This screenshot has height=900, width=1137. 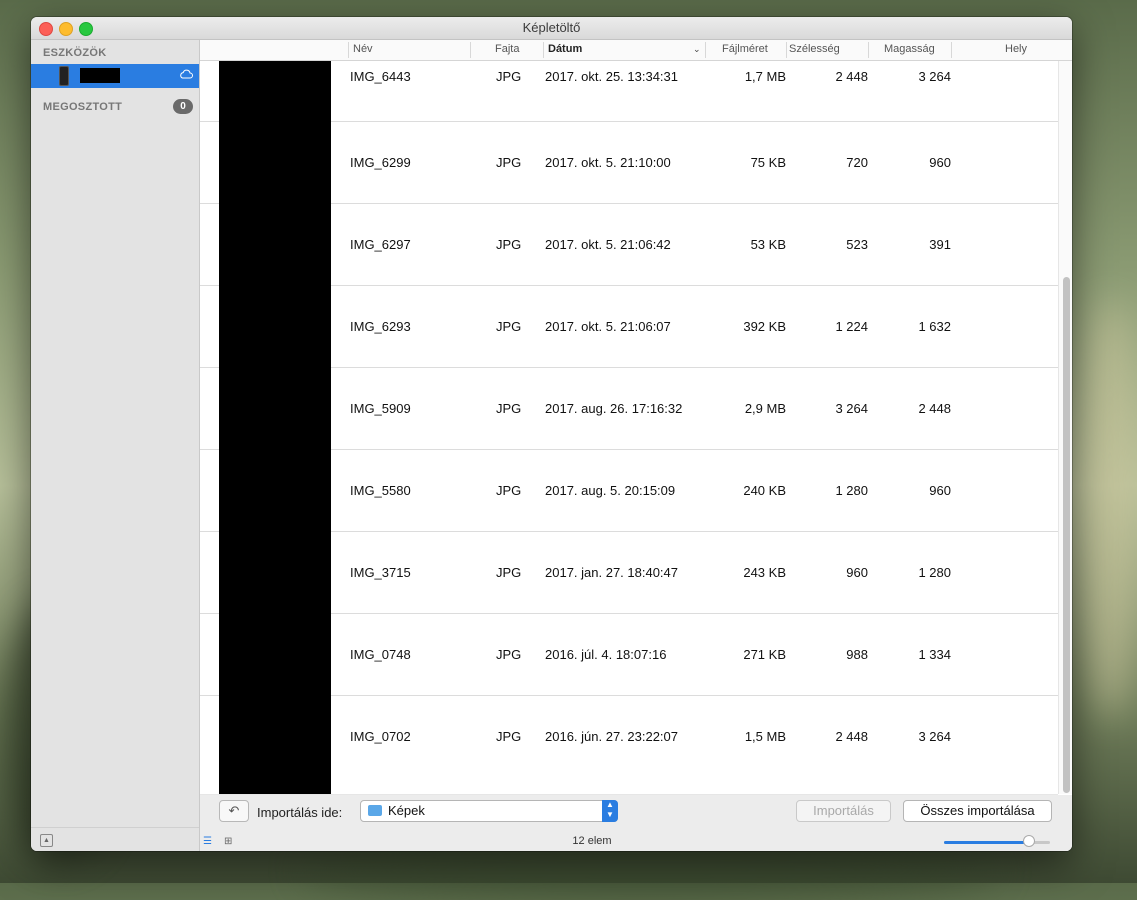 What do you see at coordinates (765, 736) in the screenshot?
I see `file-size: 1,5 MB` at bounding box center [765, 736].